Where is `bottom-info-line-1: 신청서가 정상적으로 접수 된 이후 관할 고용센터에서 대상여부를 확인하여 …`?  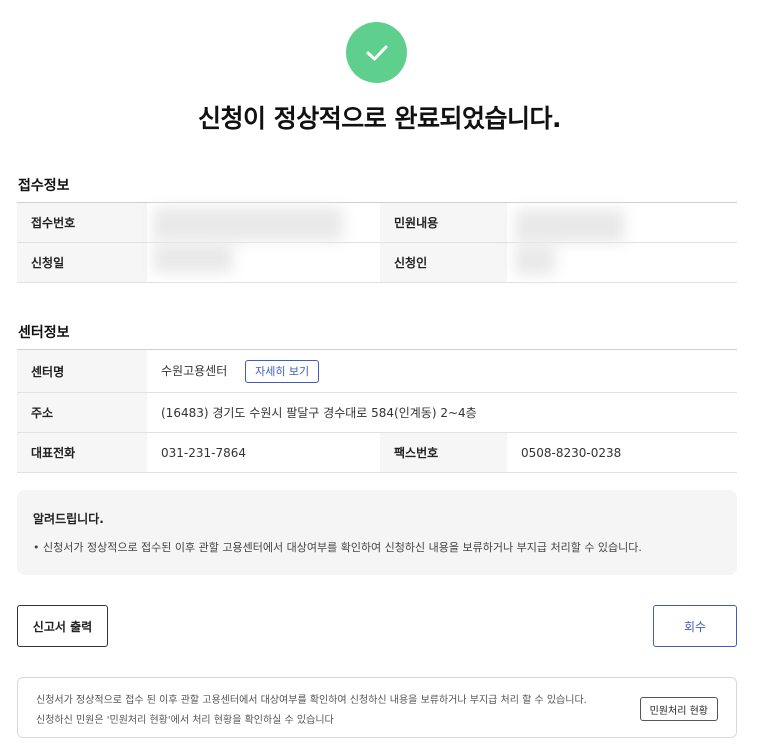
bottom-info-line-1: 신청서가 정상적으로 접수 된 이후 관할 고용센터에서 대상여부를 확인하여 … is located at coordinates (311, 700).